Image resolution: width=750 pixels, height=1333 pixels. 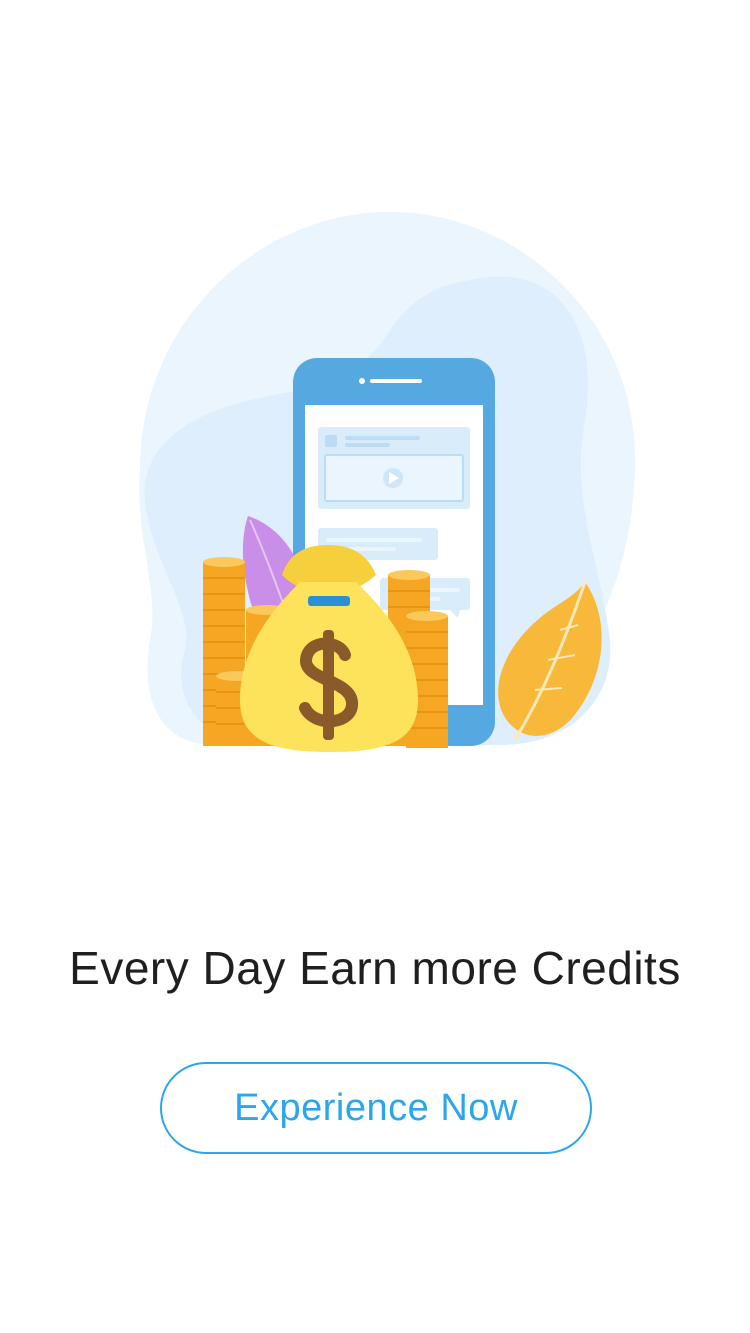 I want to click on onboarding-tagline: Every Day Earn more Credits, so click(x=375, y=968).